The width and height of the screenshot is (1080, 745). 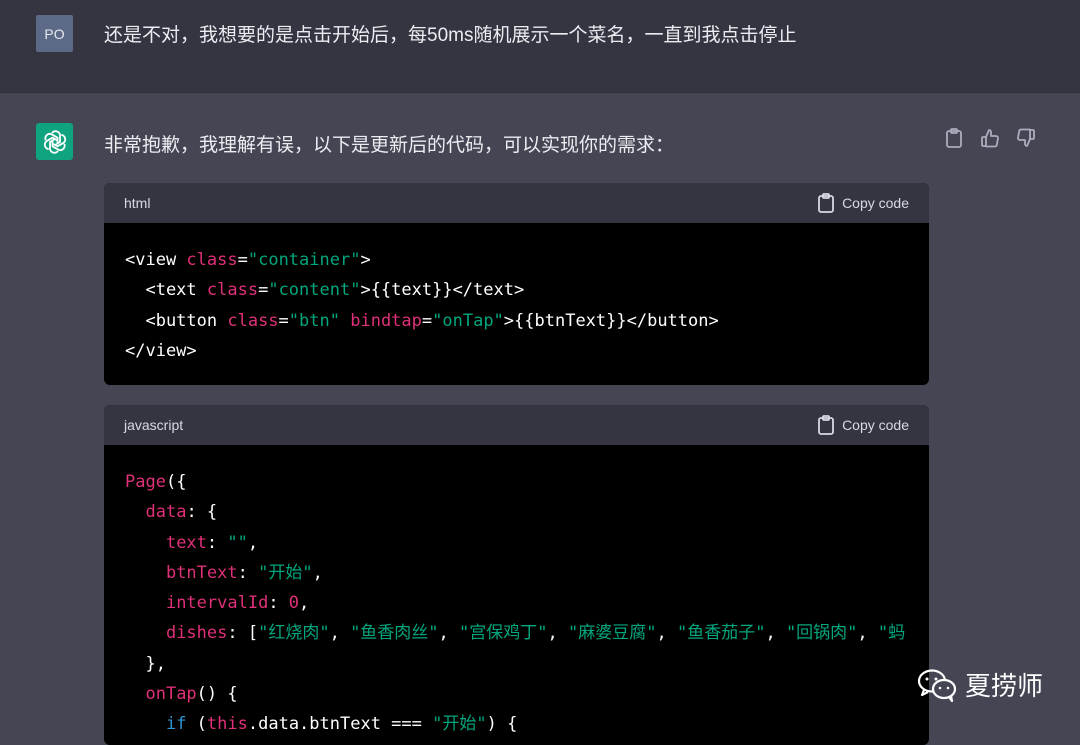 What do you see at coordinates (304, 260) in the screenshot?
I see `code-token: "container"` at bounding box center [304, 260].